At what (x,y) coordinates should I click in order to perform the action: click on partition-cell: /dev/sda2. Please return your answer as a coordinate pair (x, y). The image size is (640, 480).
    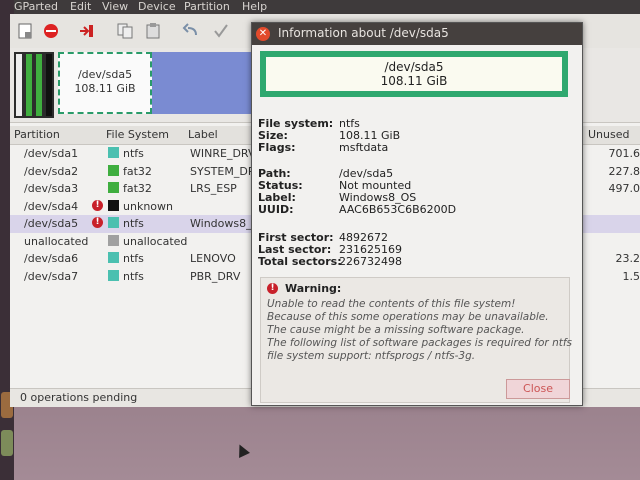
    Looking at the image, I should click on (51, 171).